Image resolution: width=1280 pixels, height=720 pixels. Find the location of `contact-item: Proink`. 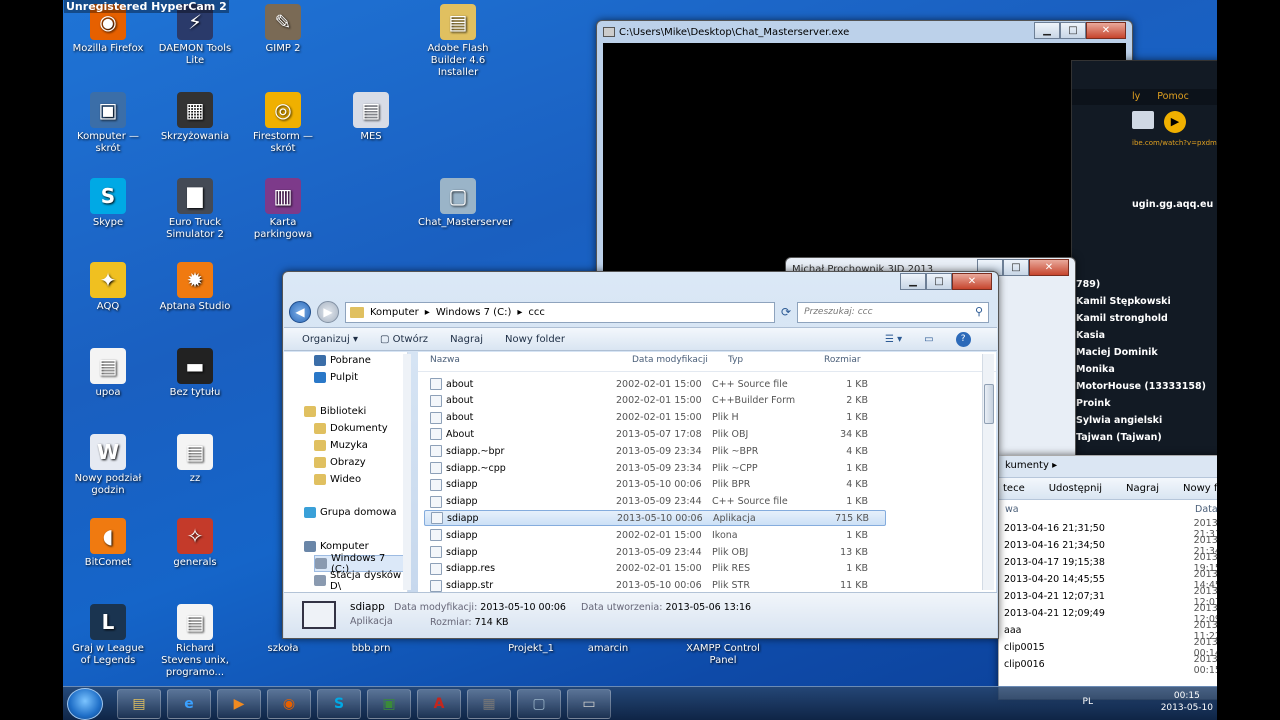

contact-item: Proink is located at coordinates (1144, 403).